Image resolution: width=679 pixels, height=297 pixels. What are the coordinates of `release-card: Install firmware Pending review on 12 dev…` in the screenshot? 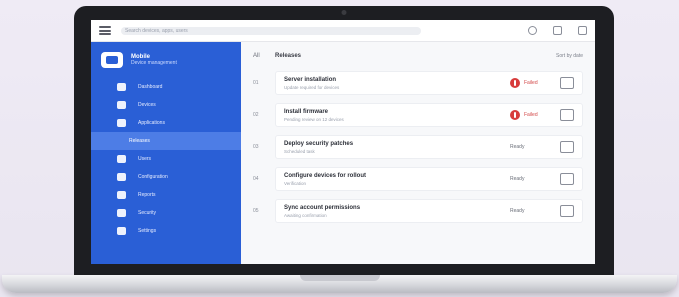 It's located at (429, 115).